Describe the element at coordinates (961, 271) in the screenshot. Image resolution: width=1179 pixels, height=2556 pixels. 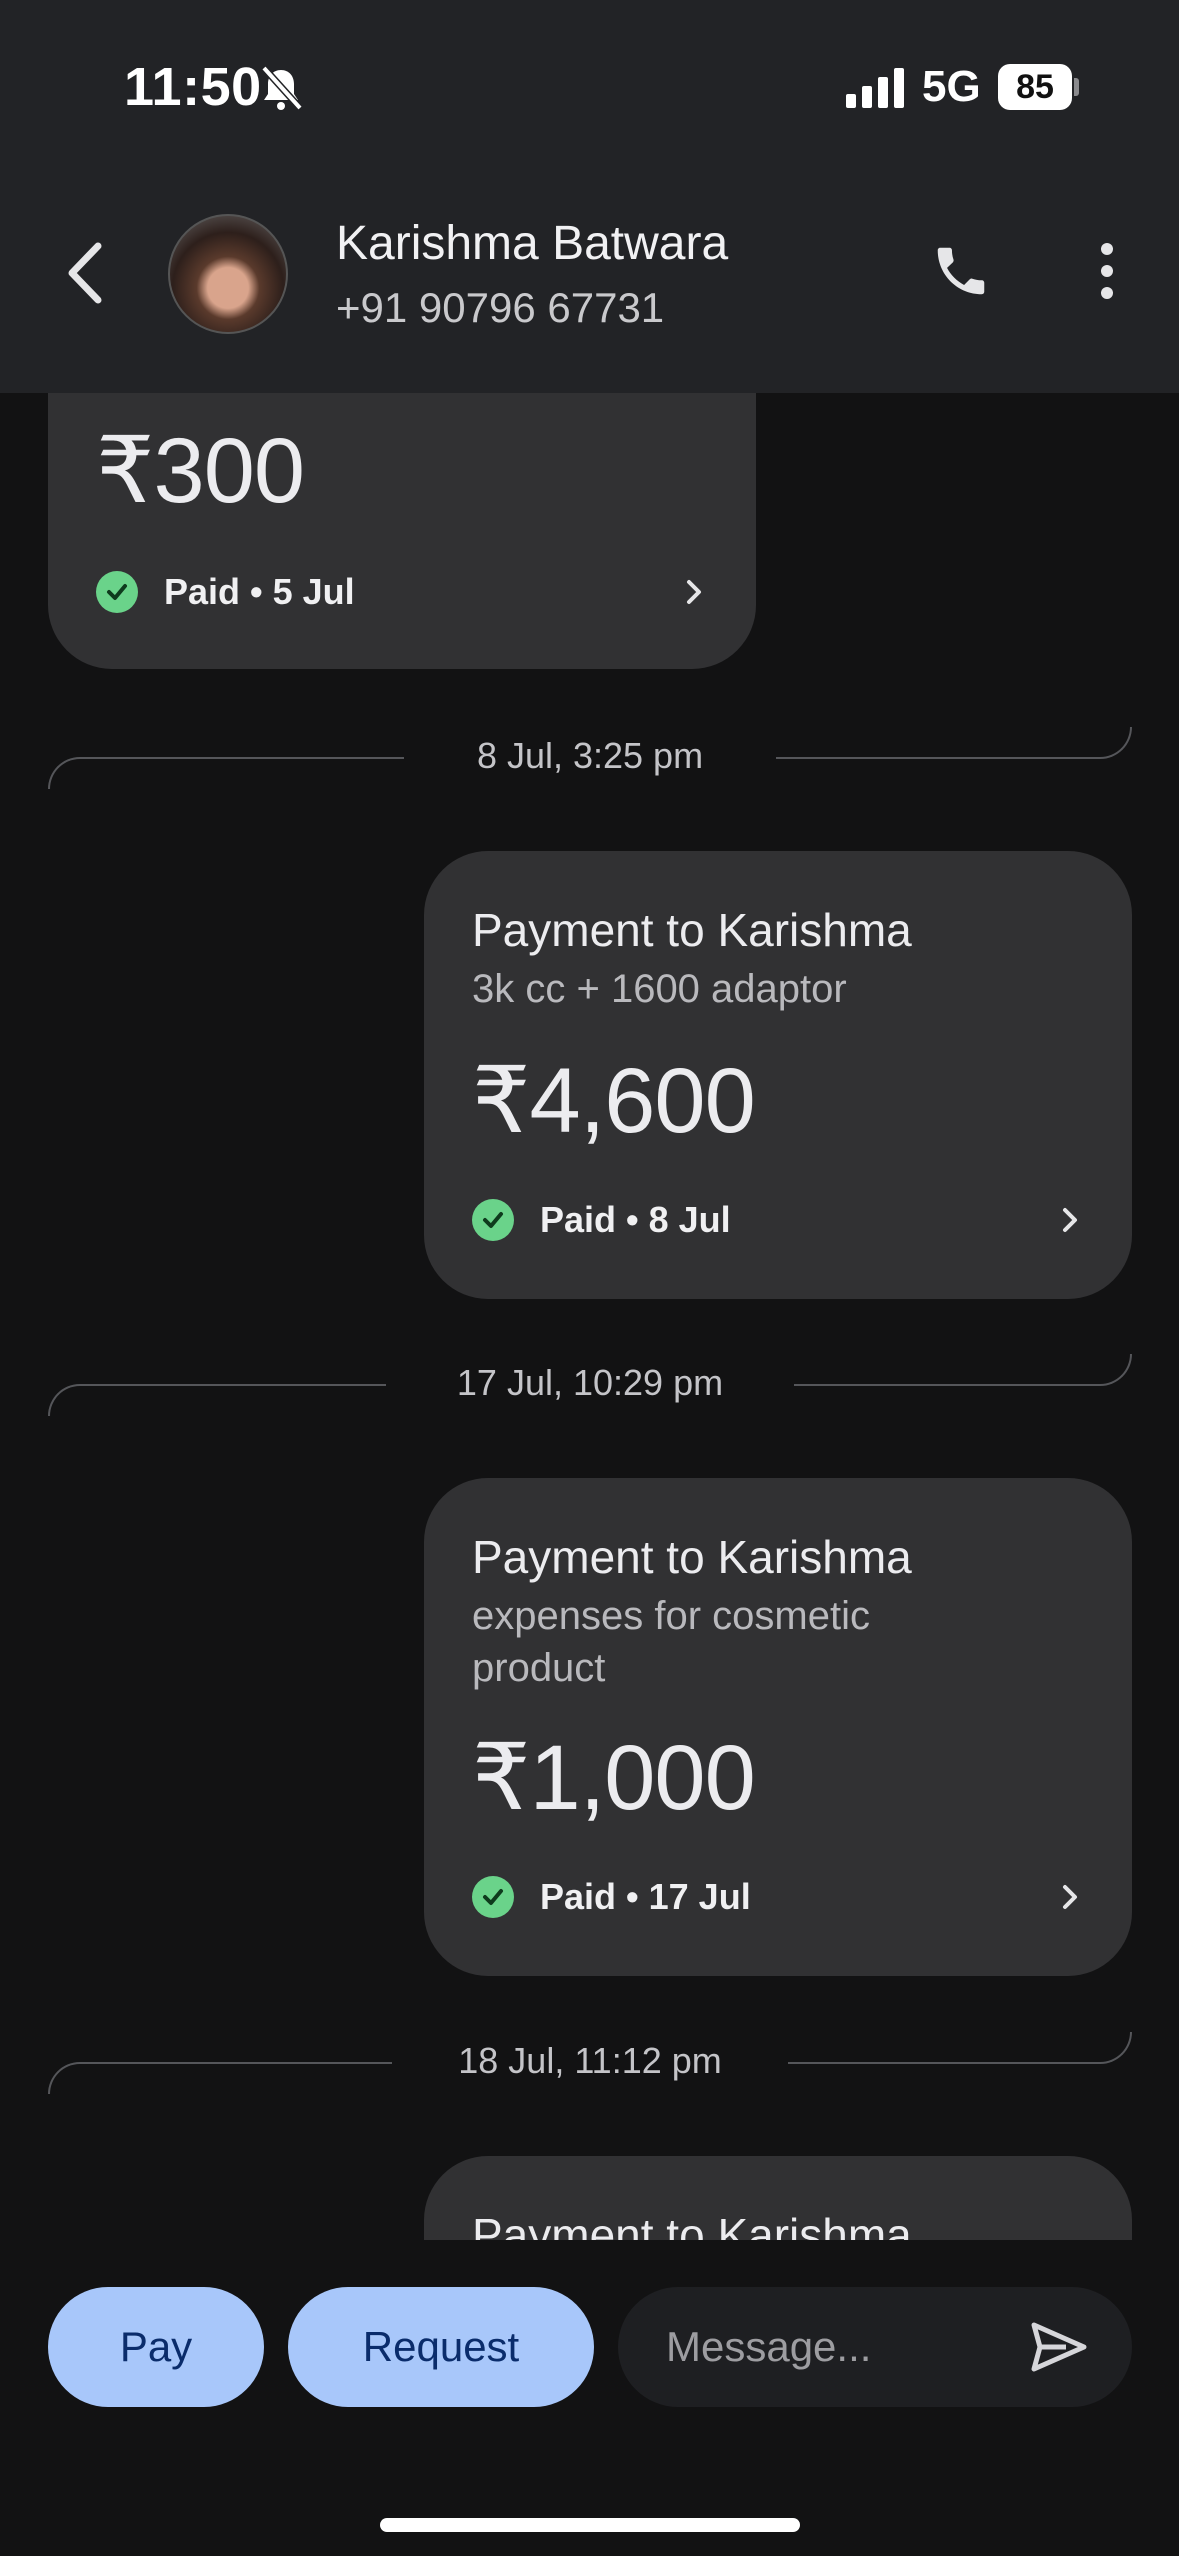
I see `phone-icon` at that location.